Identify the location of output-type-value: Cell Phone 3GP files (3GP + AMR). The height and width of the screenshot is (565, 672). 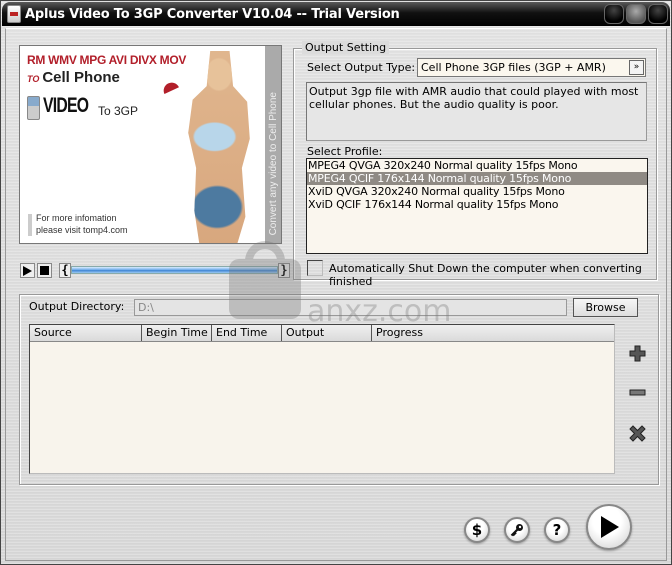
(513, 67).